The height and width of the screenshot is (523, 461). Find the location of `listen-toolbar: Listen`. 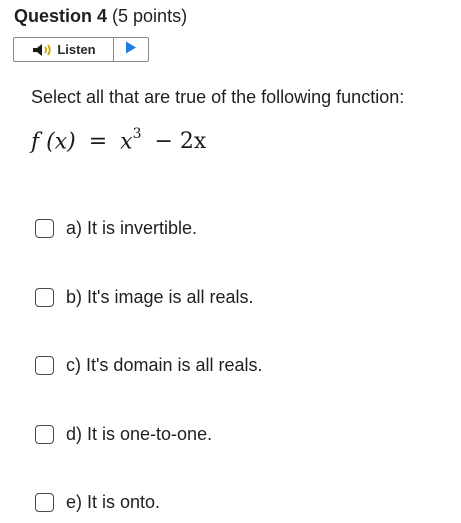

listen-toolbar: Listen is located at coordinates (81, 49).